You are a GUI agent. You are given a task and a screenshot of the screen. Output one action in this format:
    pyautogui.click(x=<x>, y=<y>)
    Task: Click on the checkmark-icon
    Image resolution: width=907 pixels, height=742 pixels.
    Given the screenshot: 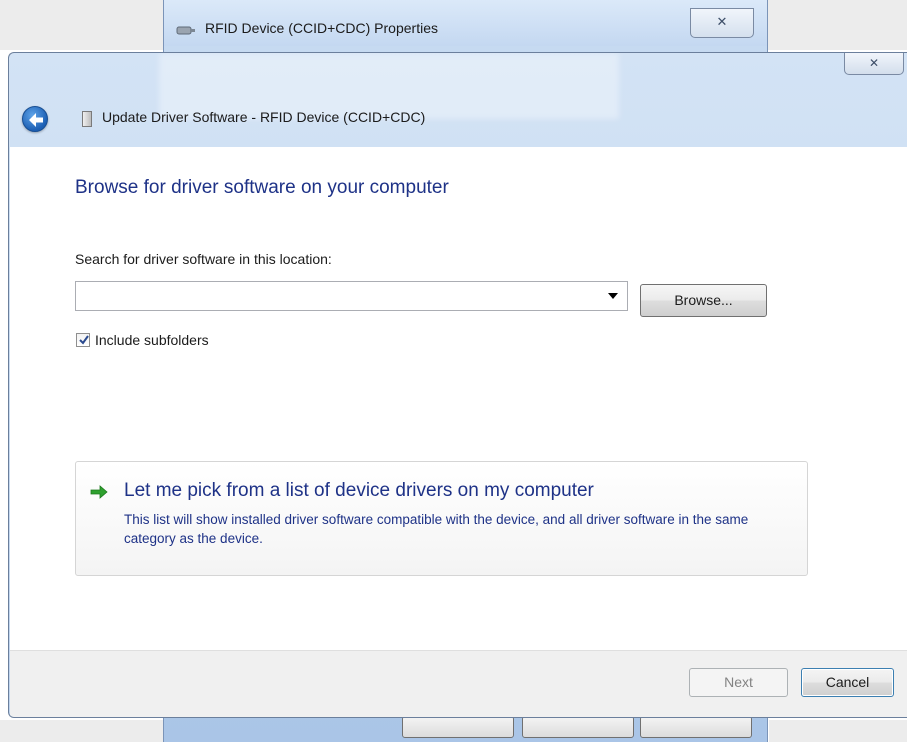 What is the action you would take?
    pyautogui.click(x=84, y=340)
    